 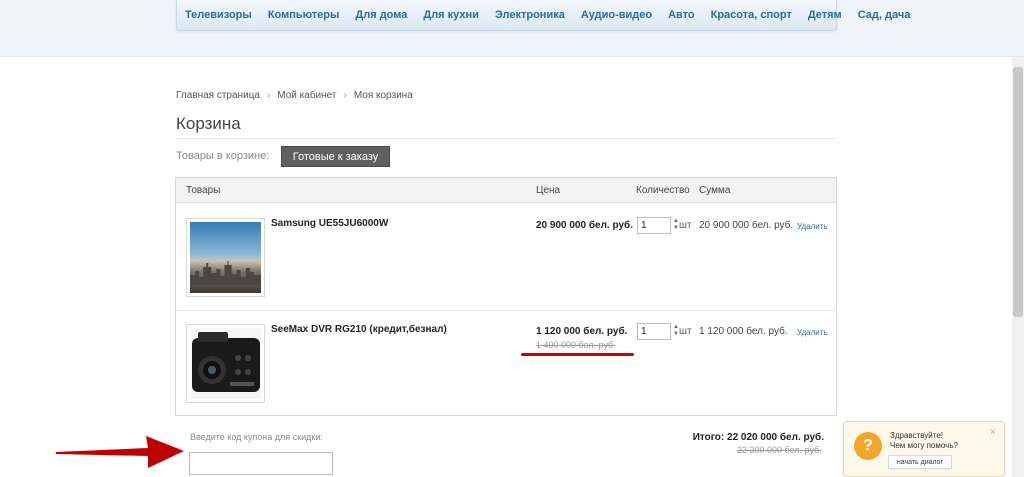 I want to click on dvr-product-image, so click(x=225, y=363).